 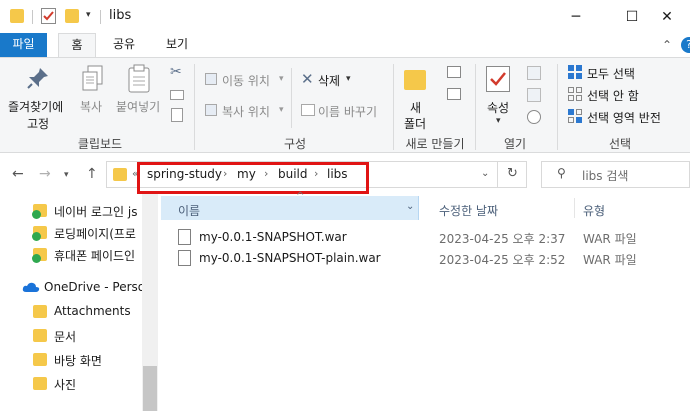 What do you see at coordinates (611, 73) in the screenshot?
I see `select-all-button: 모두 선택` at bounding box center [611, 73].